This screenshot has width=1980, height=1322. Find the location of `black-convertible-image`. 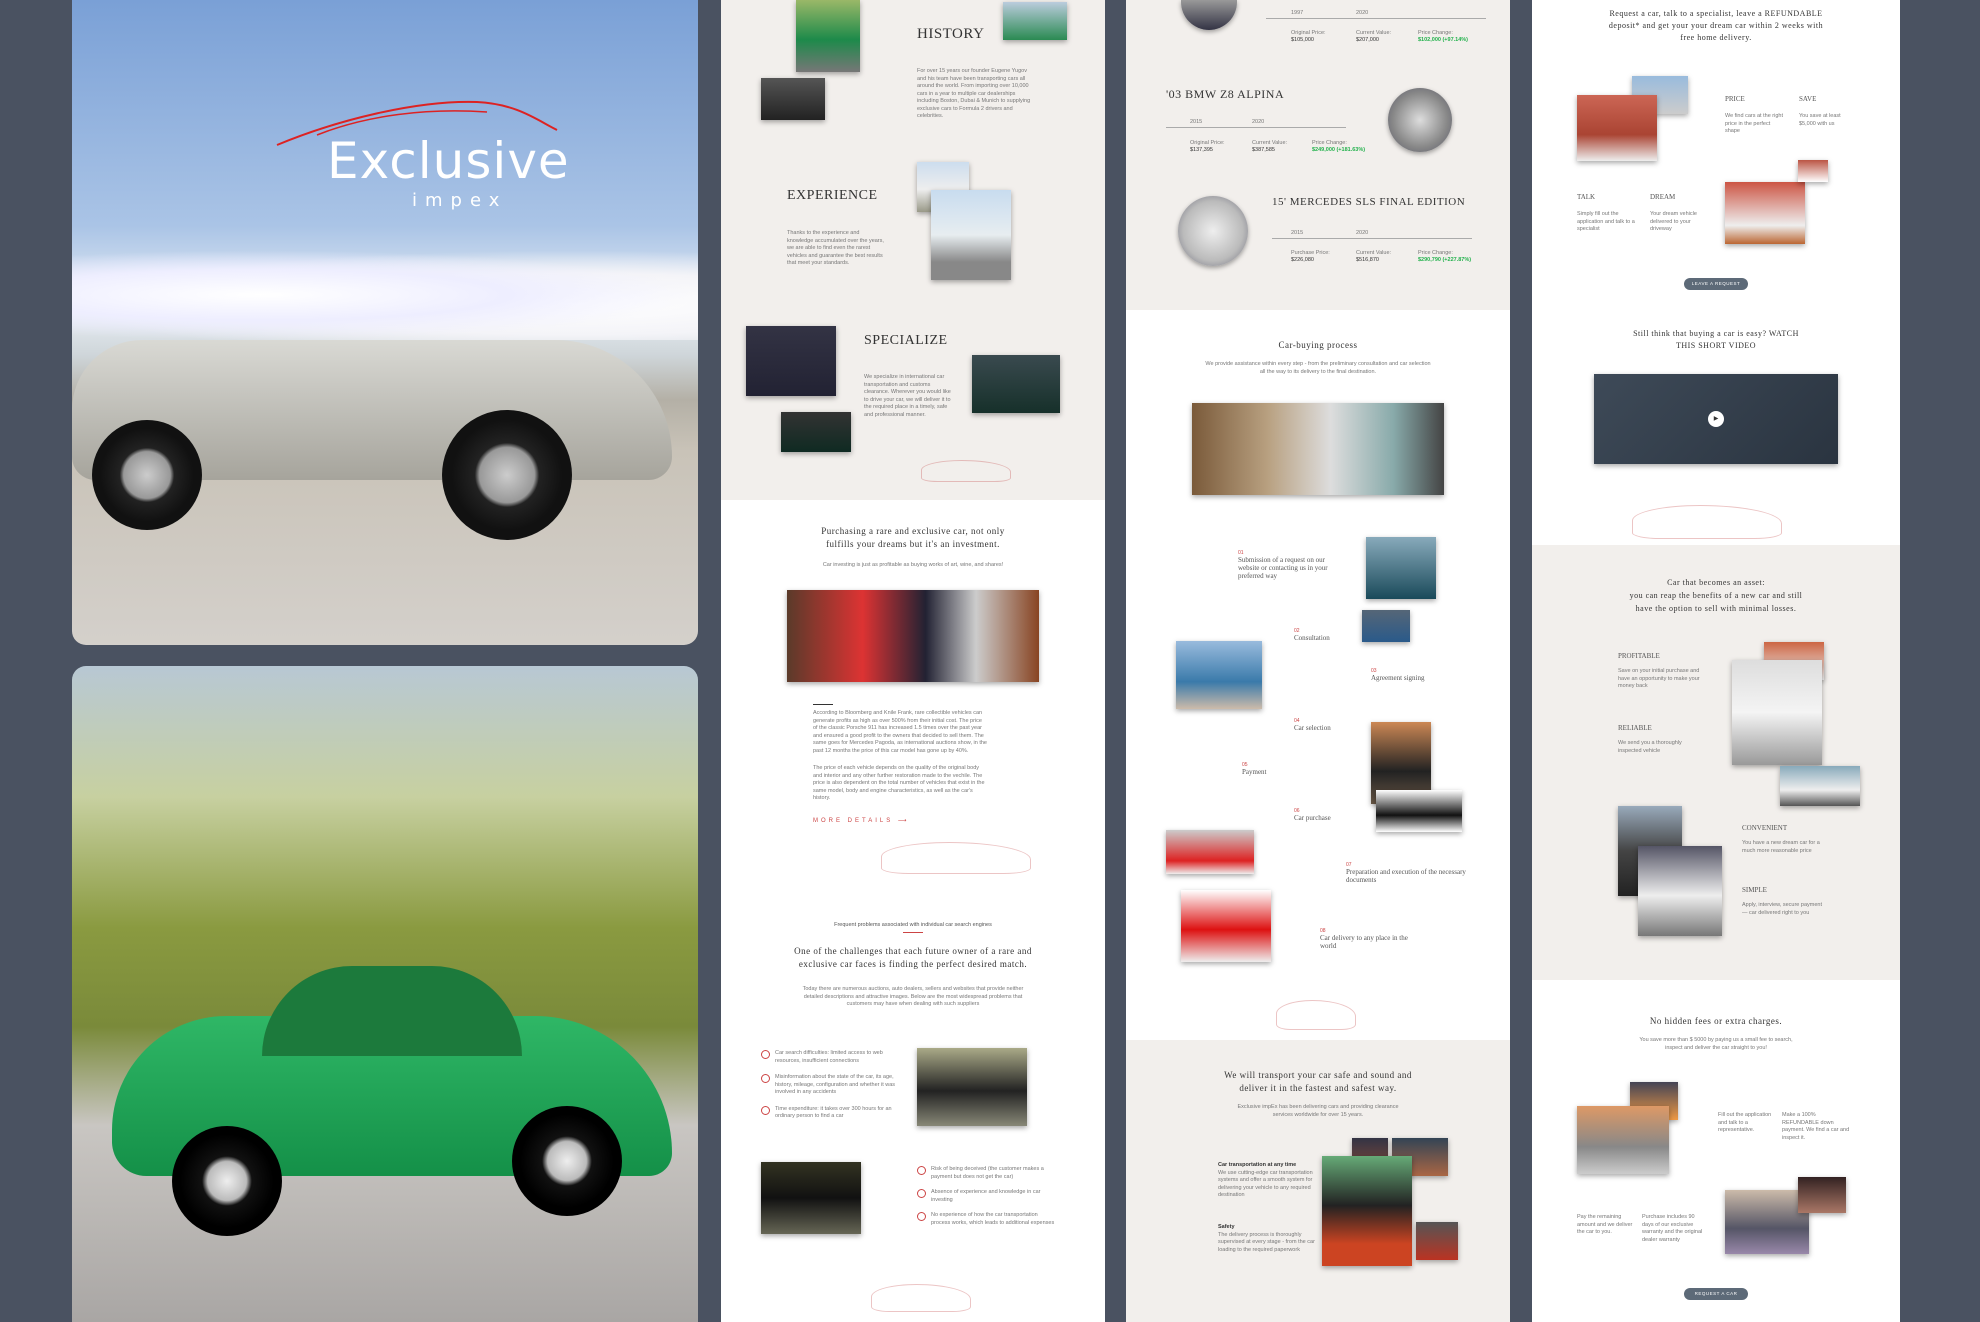

black-convertible-image is located at coordinates (972, 1087).